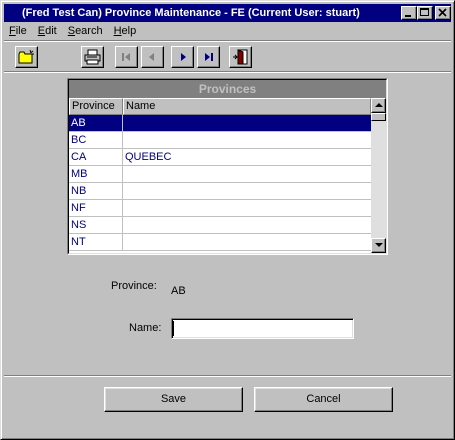 The width and height of the screenshot is (455, 440). I want to click on province-code-cell: CA, so click(96, 157).